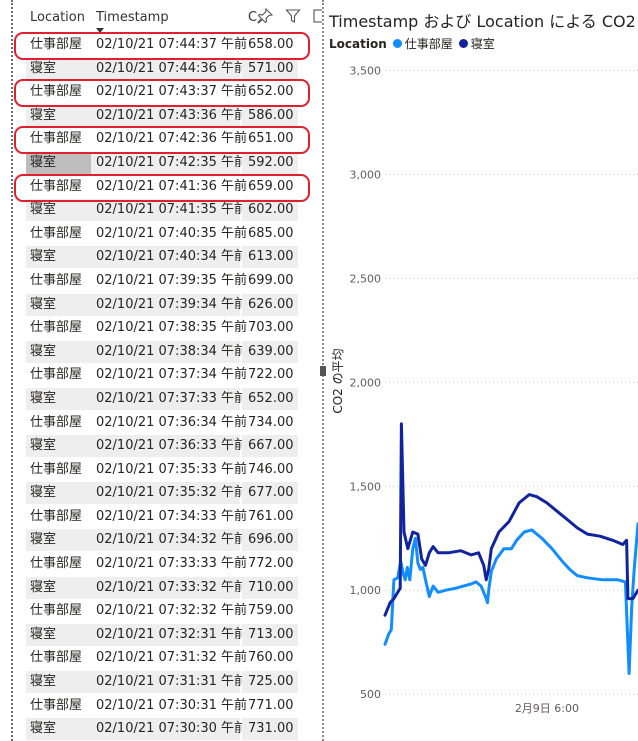 The height and width of the screenshot is (741, 638). Describe the element at coordinates (172, 163) in the screenshot. I see `table-row: 寝室 02/10/21 07:42:35 午前 592.00` at that location.